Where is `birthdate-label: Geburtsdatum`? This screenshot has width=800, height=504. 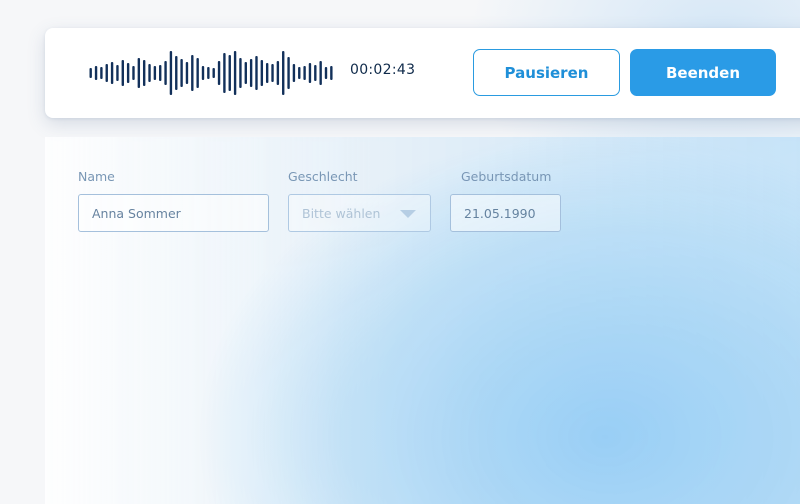 birthdate-label: Geburtsdatum is located at coordinates (506, 176).